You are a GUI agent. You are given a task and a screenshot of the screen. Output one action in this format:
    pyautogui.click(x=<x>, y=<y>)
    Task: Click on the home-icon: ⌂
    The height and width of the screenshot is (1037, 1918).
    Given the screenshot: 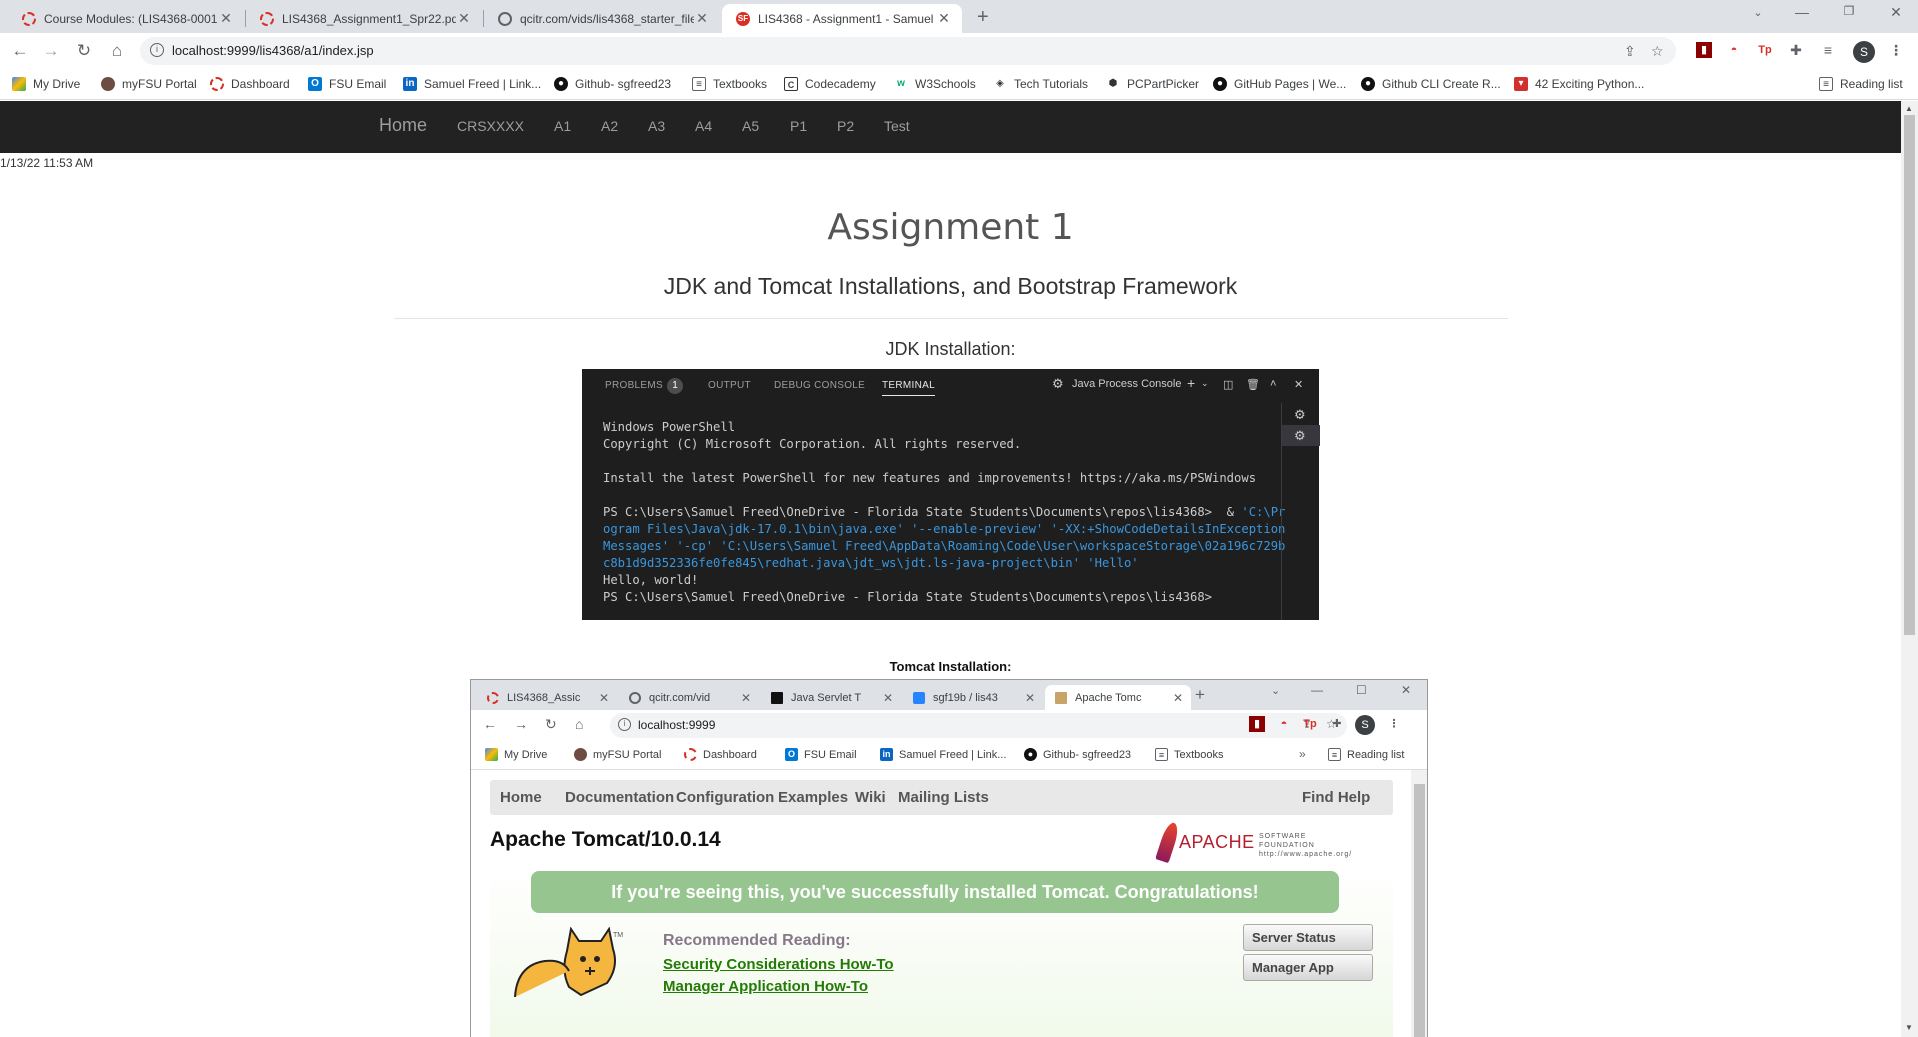 What is the action you would take?
    pyautogui.click(x=117, y=51)
    